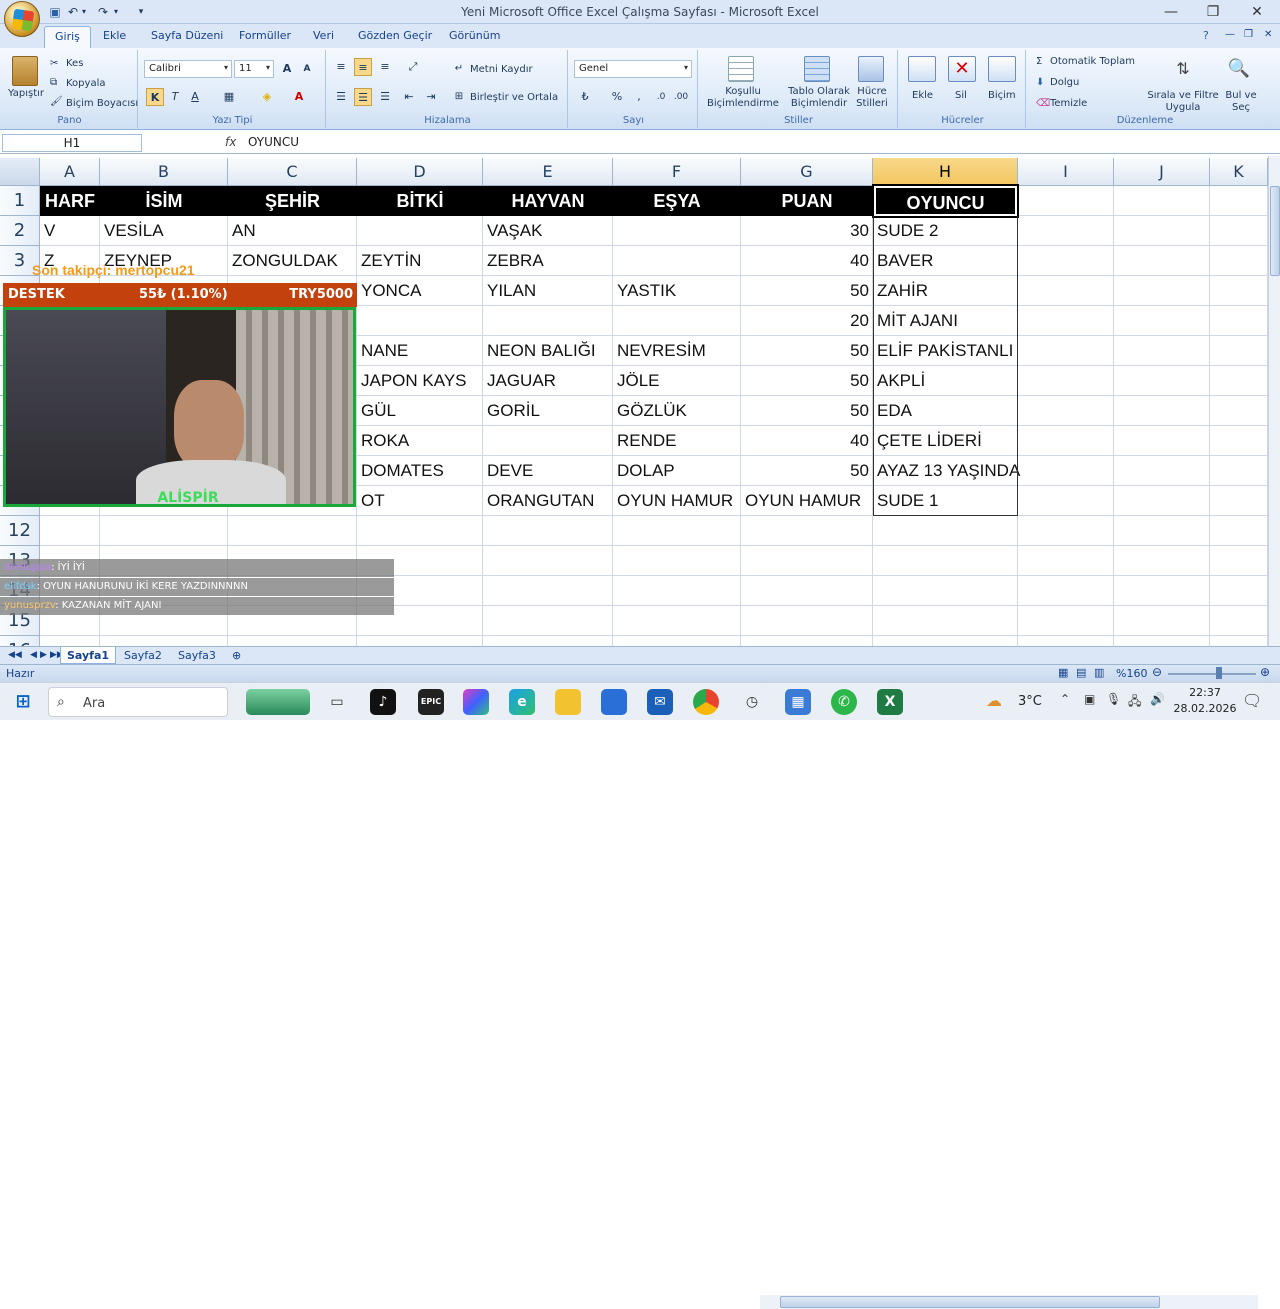 This screenshot has height=1309, width=1280. Describe the element at coordinates (962, 69) in the screenshot. I see `delete-cells-icon: ✕` at that location.